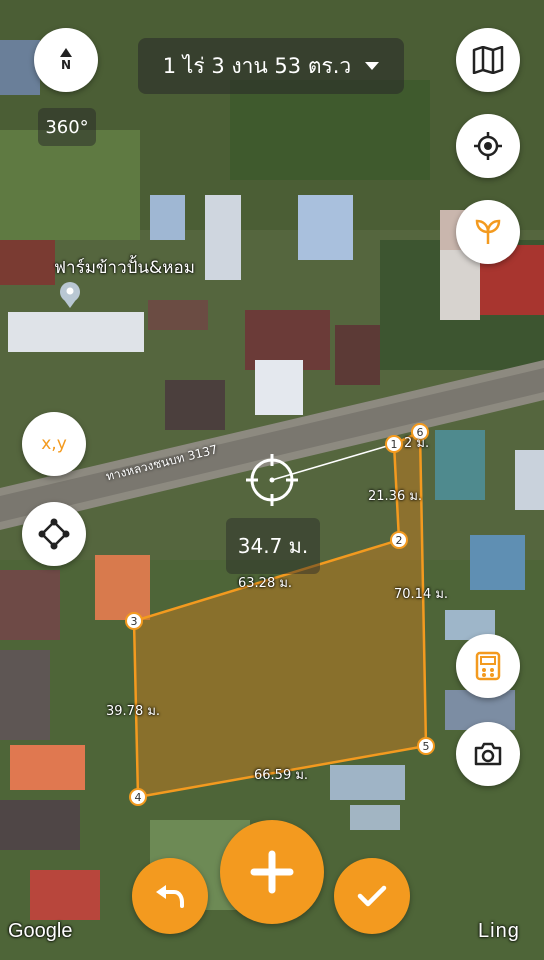 This screenshot has height=960, width=544. What do you see at coordinates (395, 496) in the screenshot?
I see `segment-label-1-2: 21.36 ม.` at bounding box center [395, 496].